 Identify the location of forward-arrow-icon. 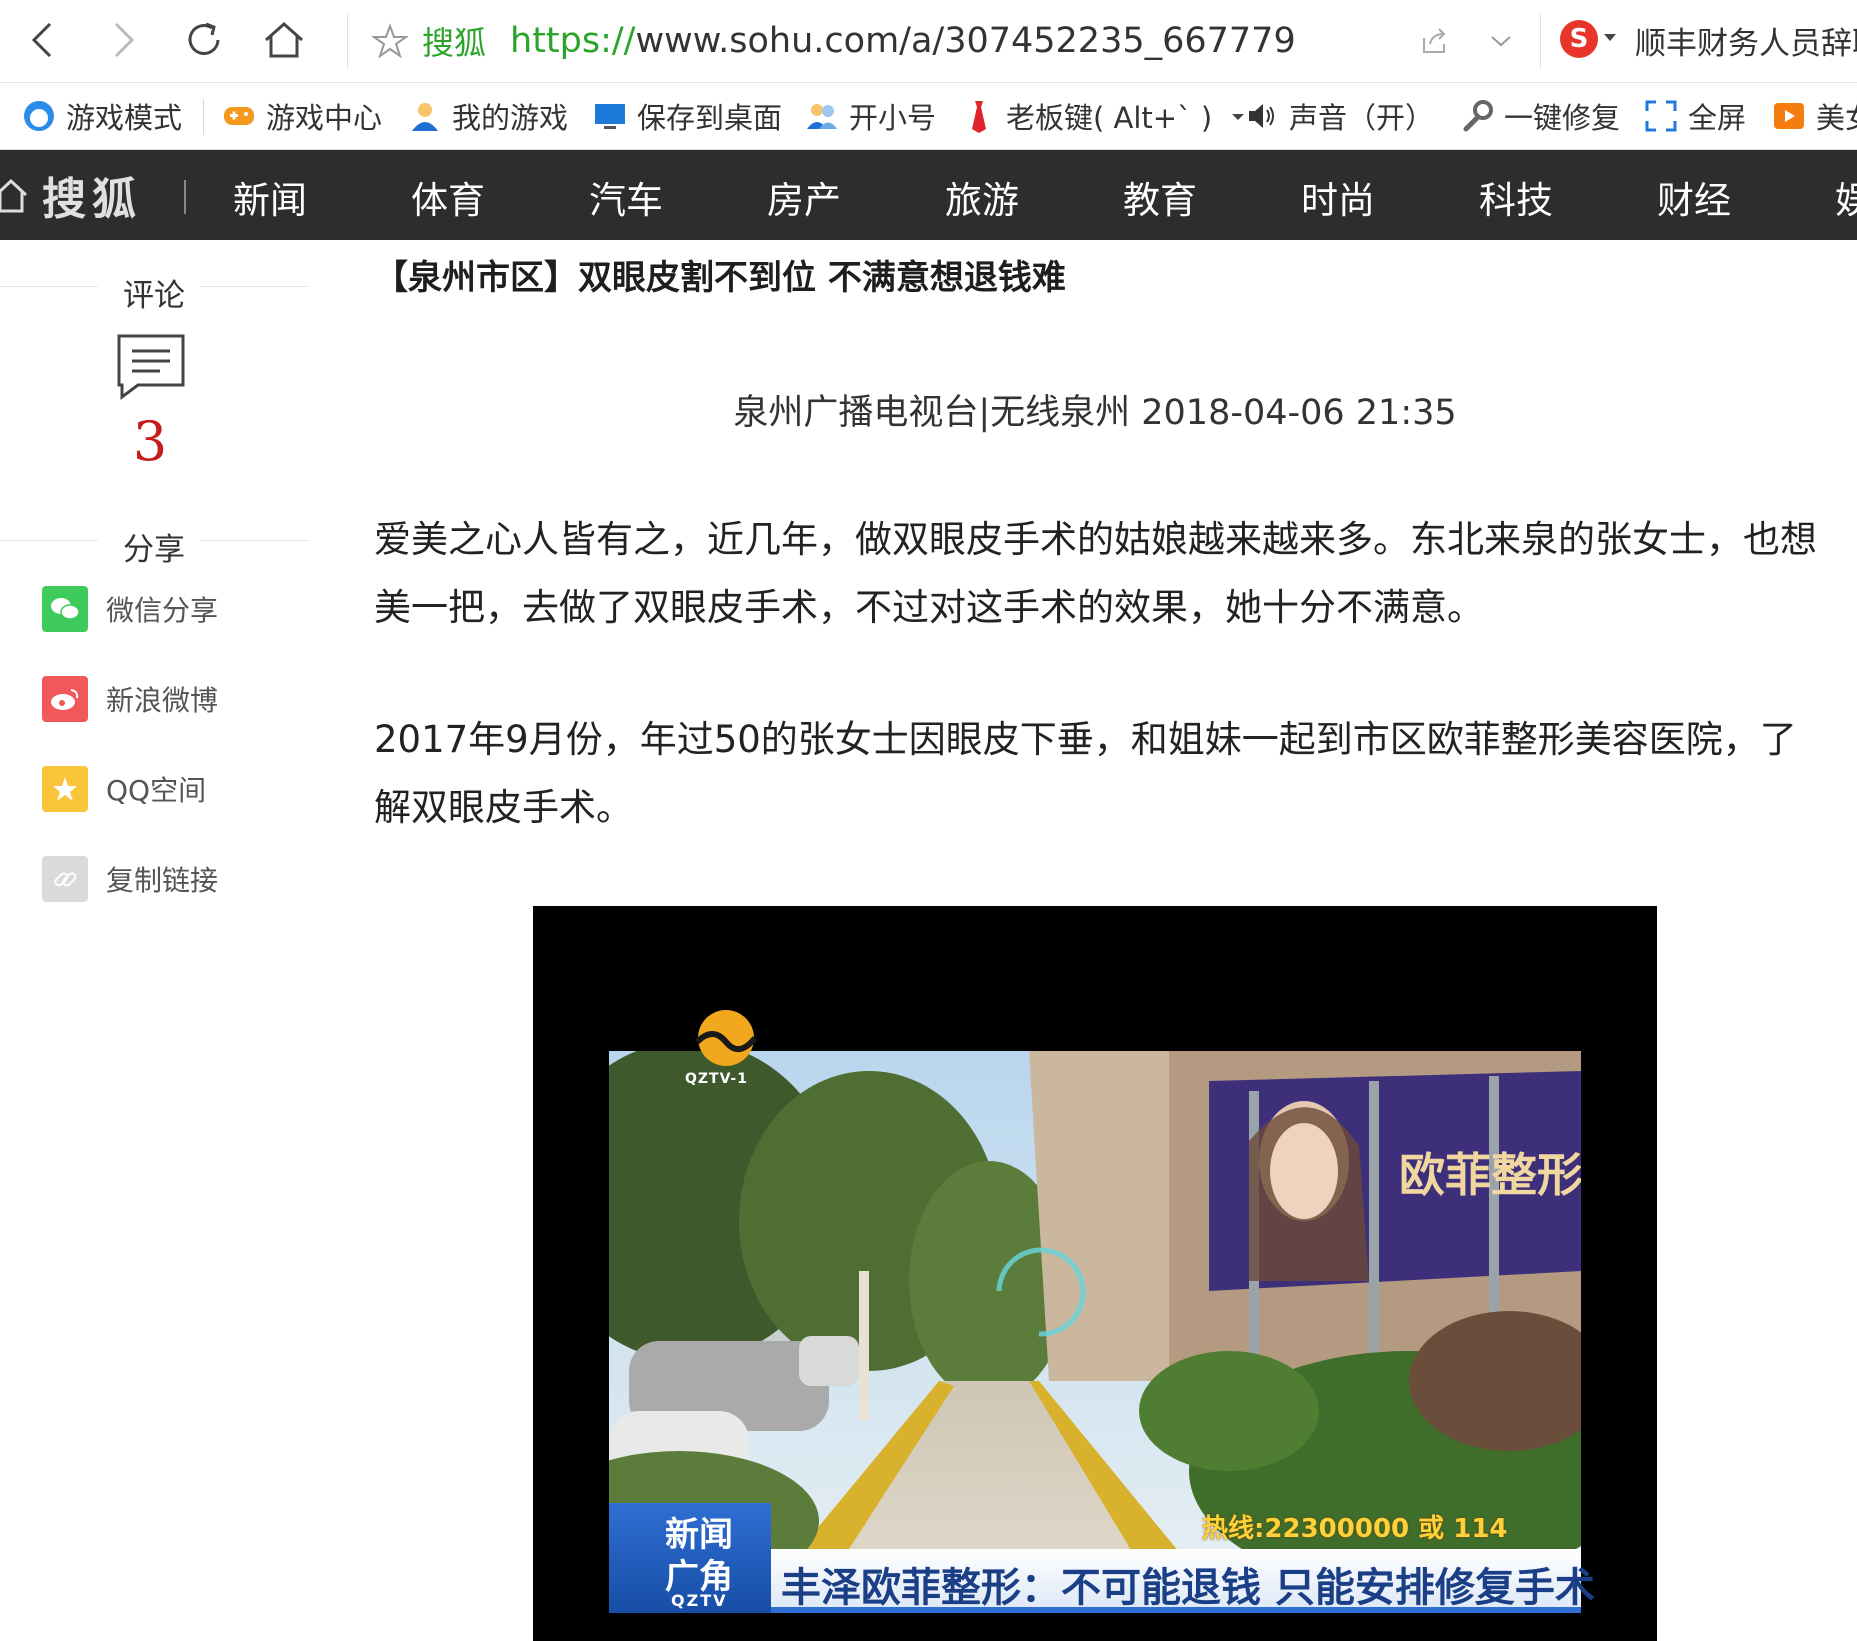
(124, 40).